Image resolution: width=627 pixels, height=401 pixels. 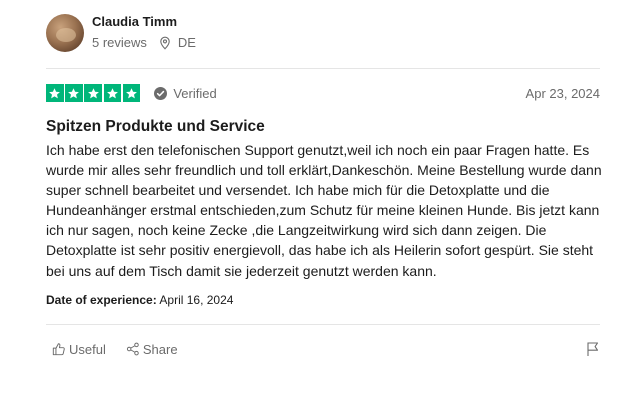 What do you see at coordinates (323, 93) in the screenshot?
I see `rating-row: Verified Apr 23, 2024` at bounding box center [323, 93].